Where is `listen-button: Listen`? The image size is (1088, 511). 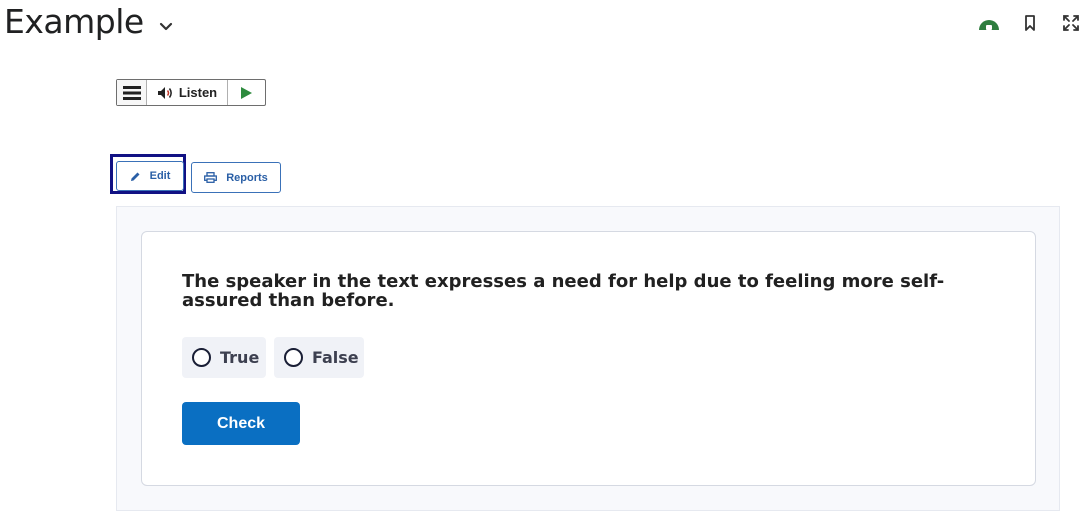 listen-button: Listen is located at coordinates (187, 92).